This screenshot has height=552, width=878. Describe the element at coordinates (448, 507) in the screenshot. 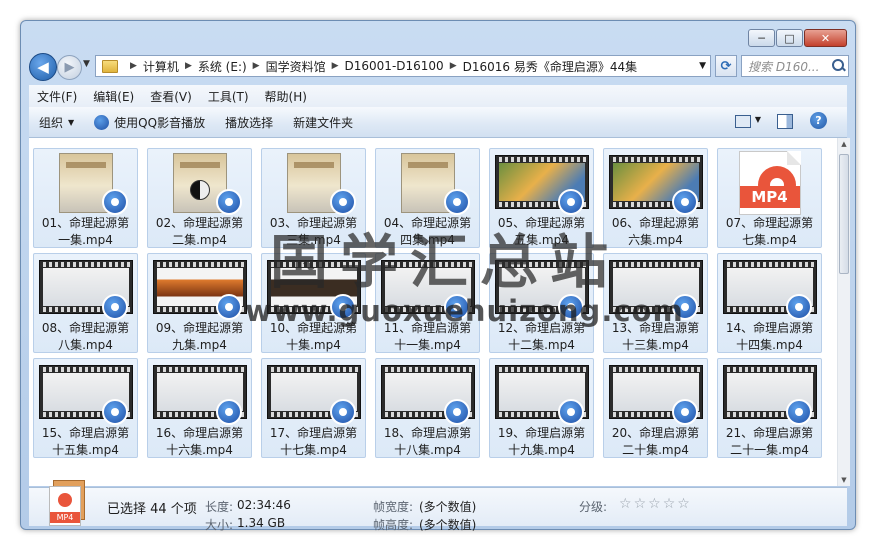

I see `frame-width-value: (多个数值)` at that location.